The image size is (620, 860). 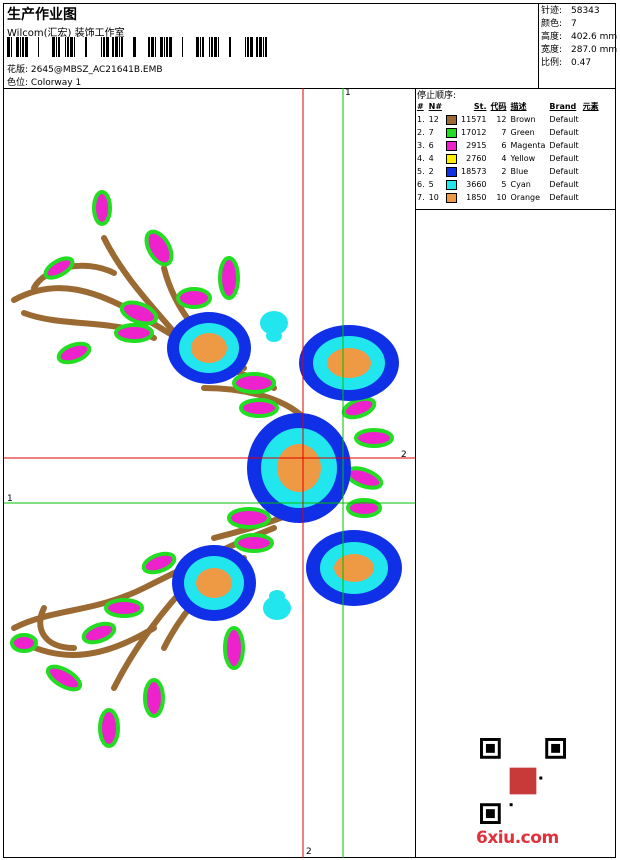 What do you see at coordinates (209, 348) in the screenshot?
I see `flower-upper-left` at bounding box center [209, 348].